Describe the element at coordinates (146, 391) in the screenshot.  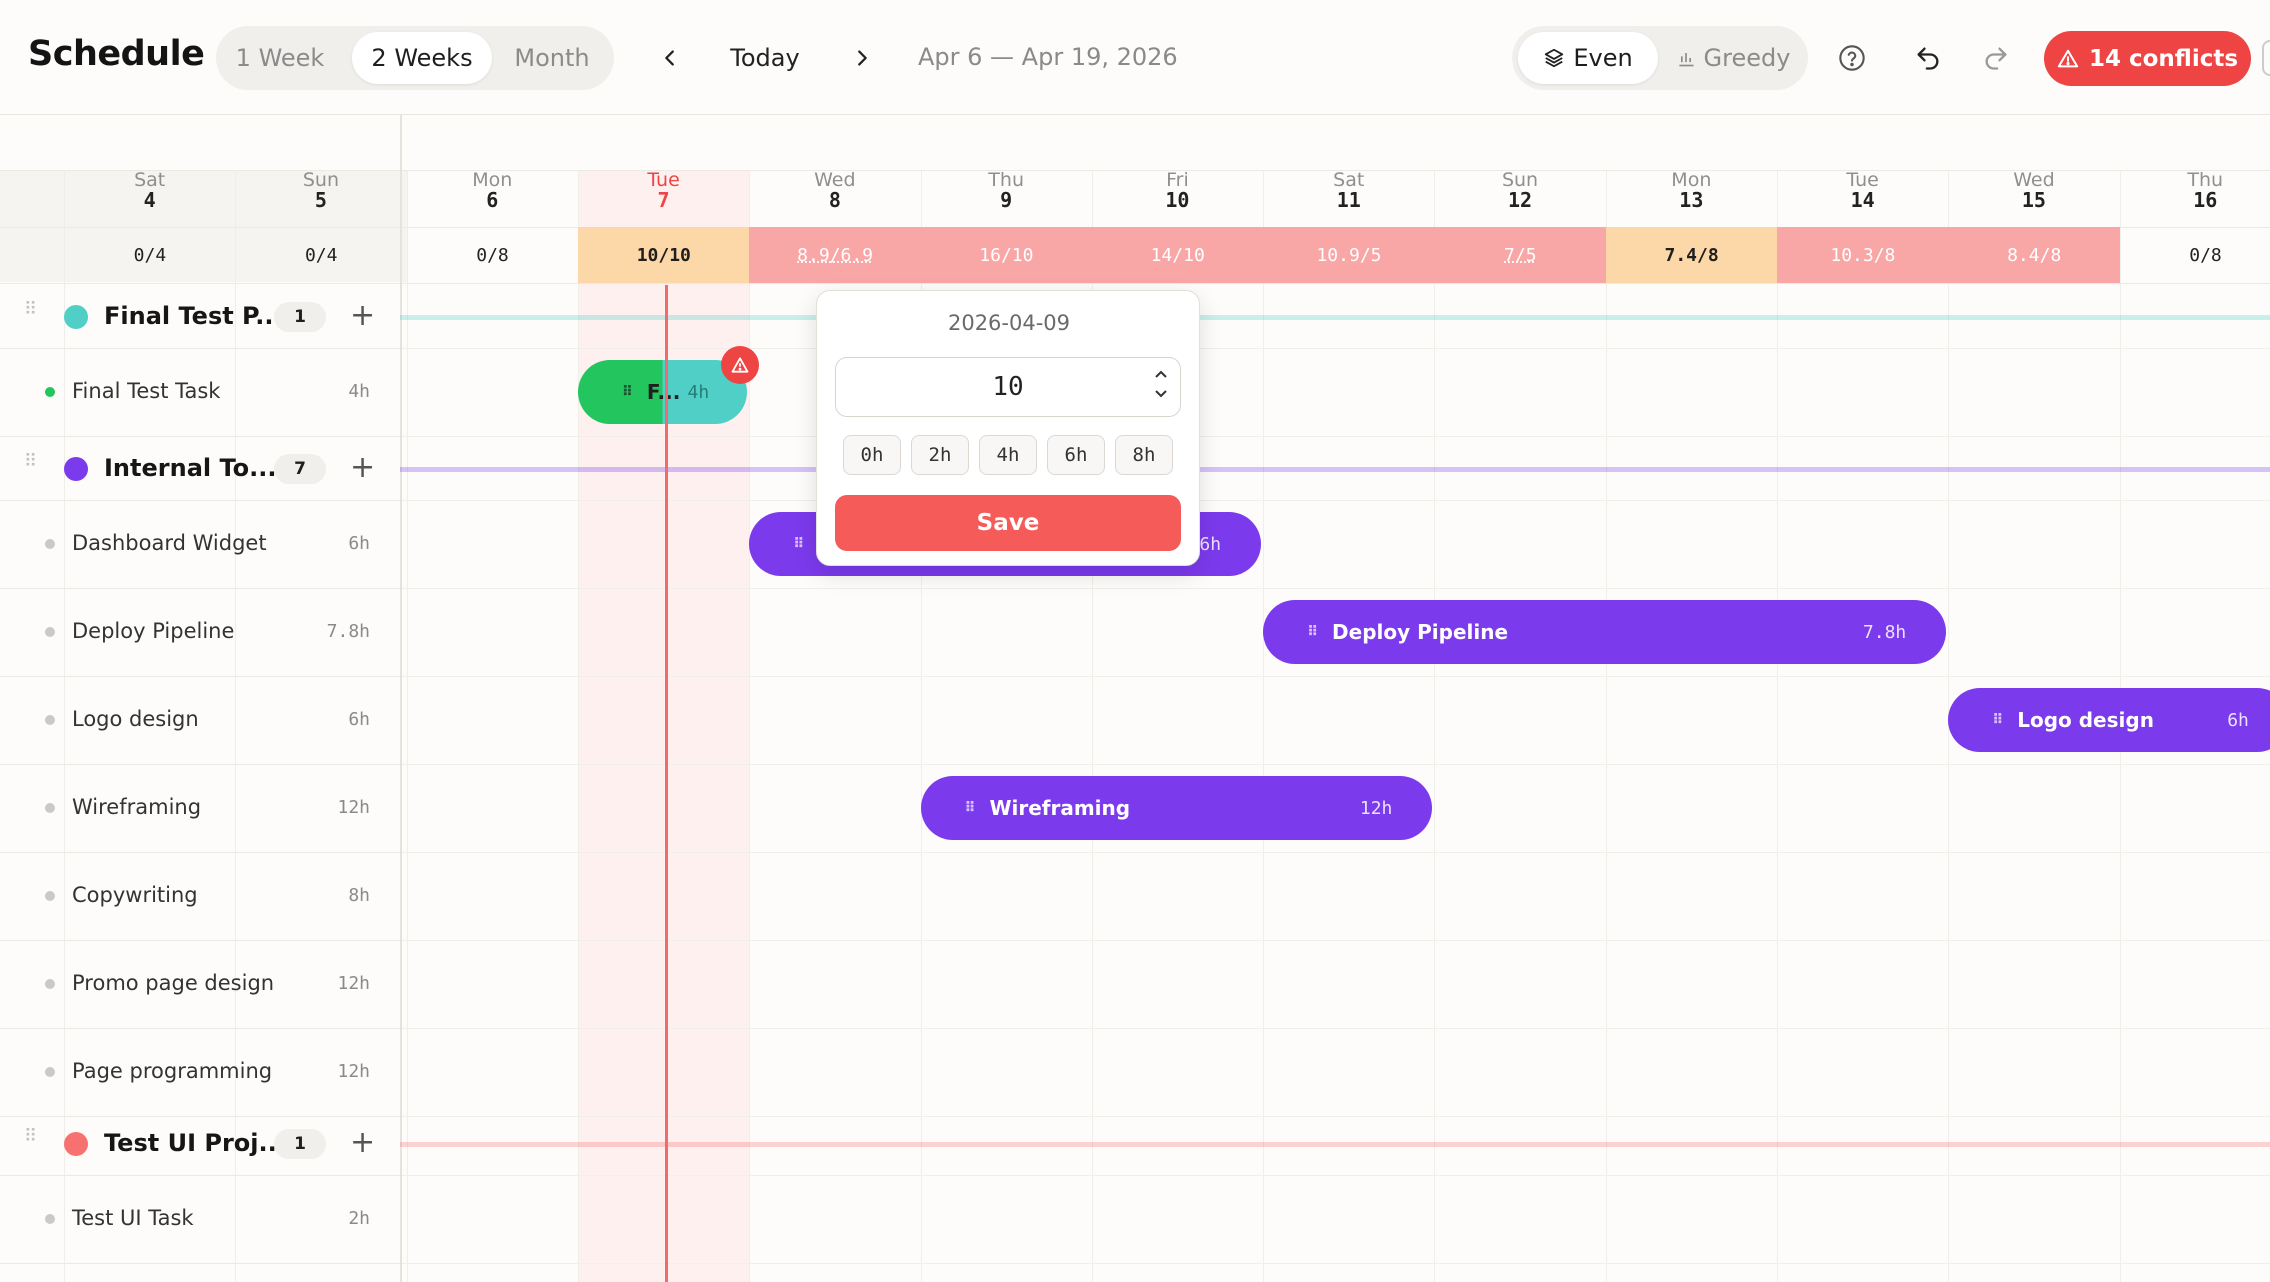
I see `task-name: Final Test Task` at that location.